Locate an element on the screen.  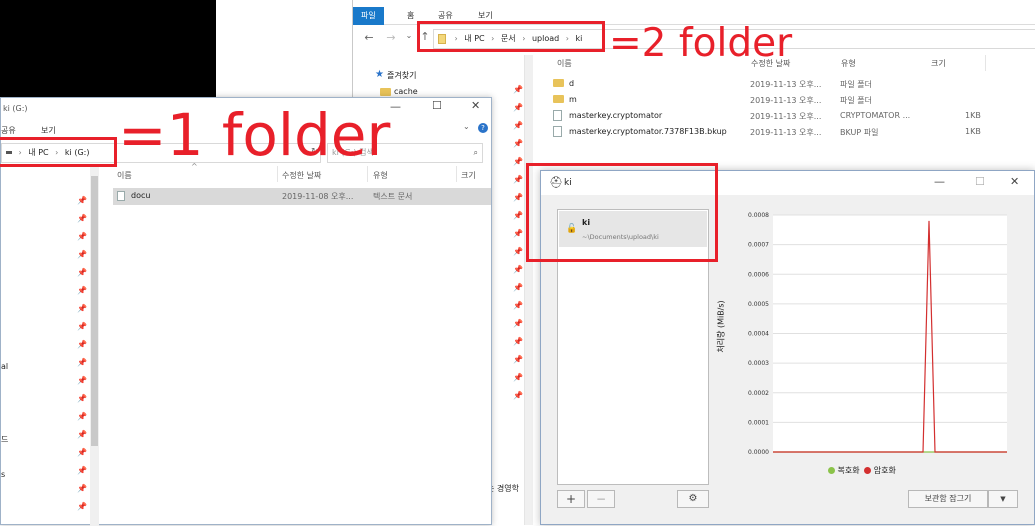
legend-label-decrypt: 복호화 is located at coordinates (848, 470).